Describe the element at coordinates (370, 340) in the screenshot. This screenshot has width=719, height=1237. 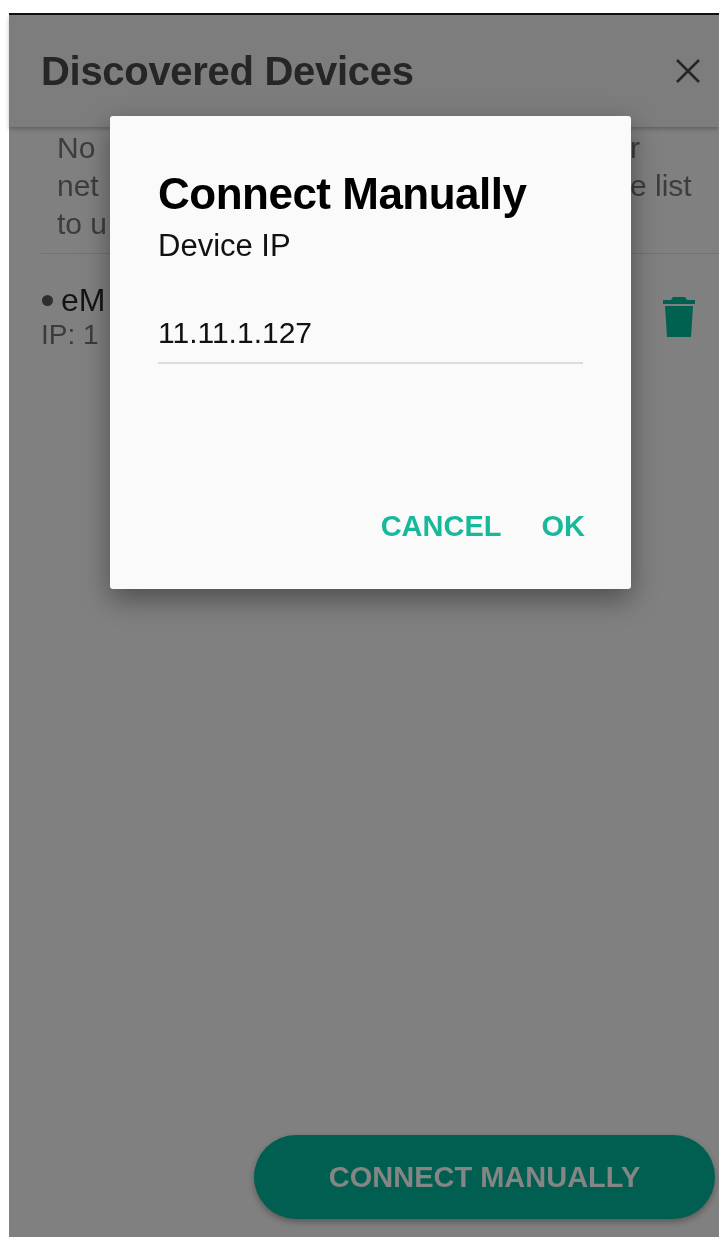
I see `ip-input-field: 11.11.1.127` at that location.